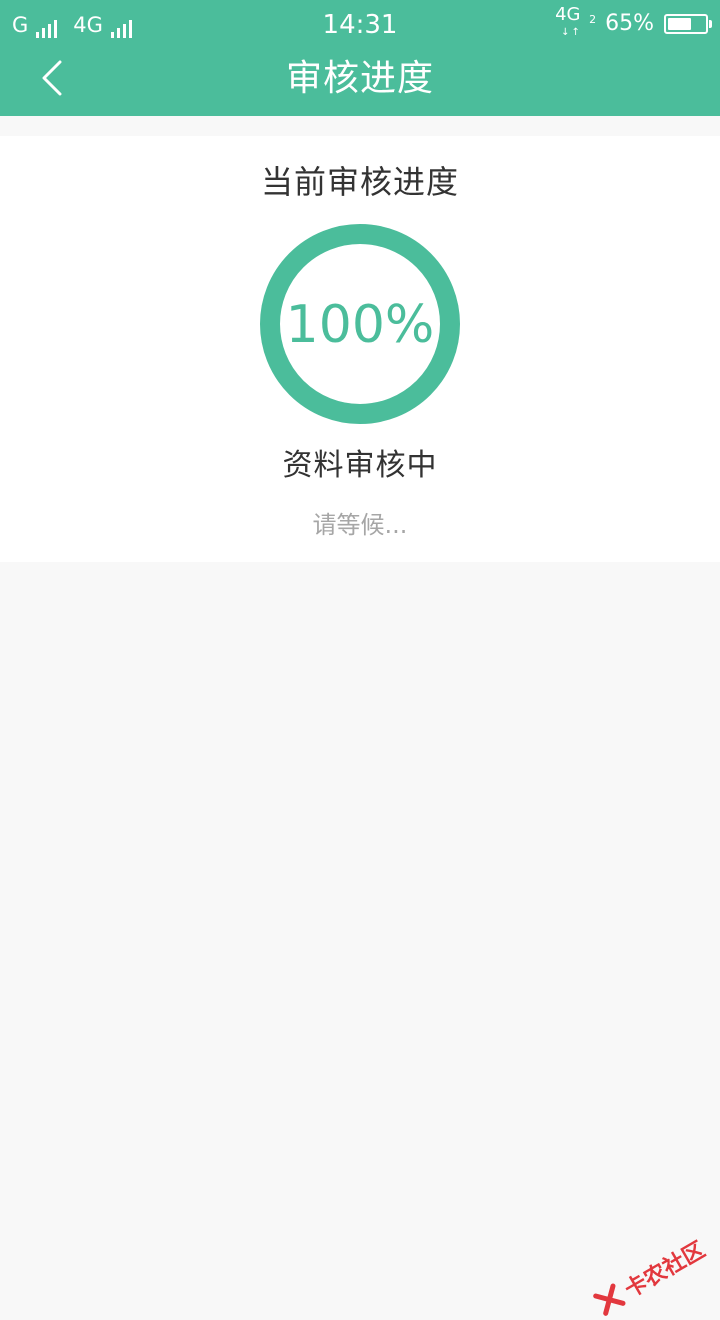  I want to click on progress-percent: 100%, so click(360, 325).